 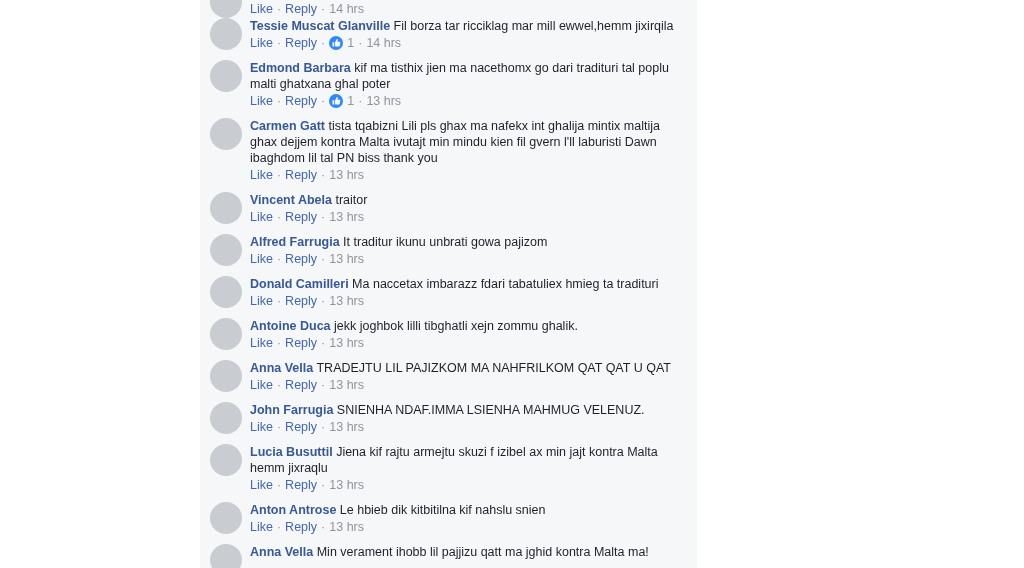 I want to click on author-link: Lucia Busuttil, so click(x=291, y=452).